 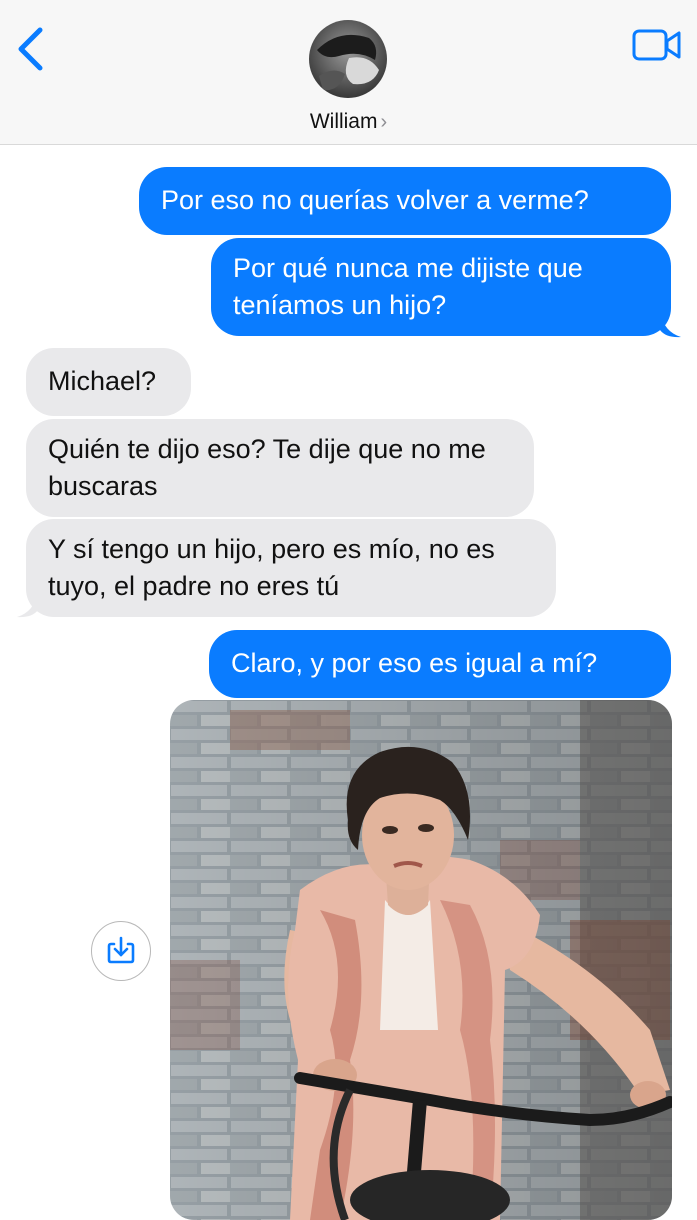 I want to click on video-camera-icon, so click(x=657, y=45).